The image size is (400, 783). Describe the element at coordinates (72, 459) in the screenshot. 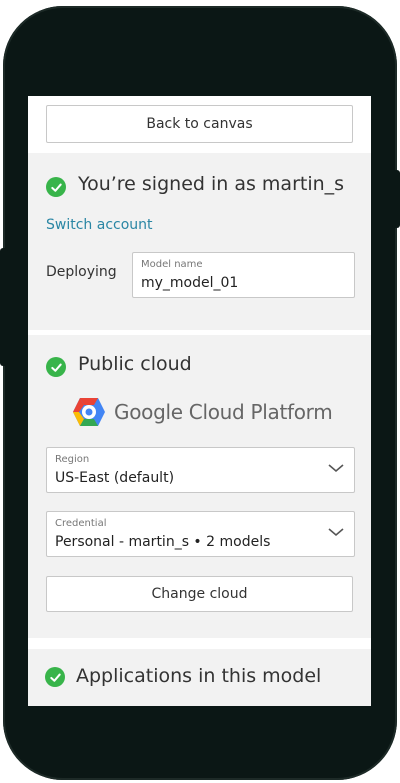

I see `region-label: Region` at that location.